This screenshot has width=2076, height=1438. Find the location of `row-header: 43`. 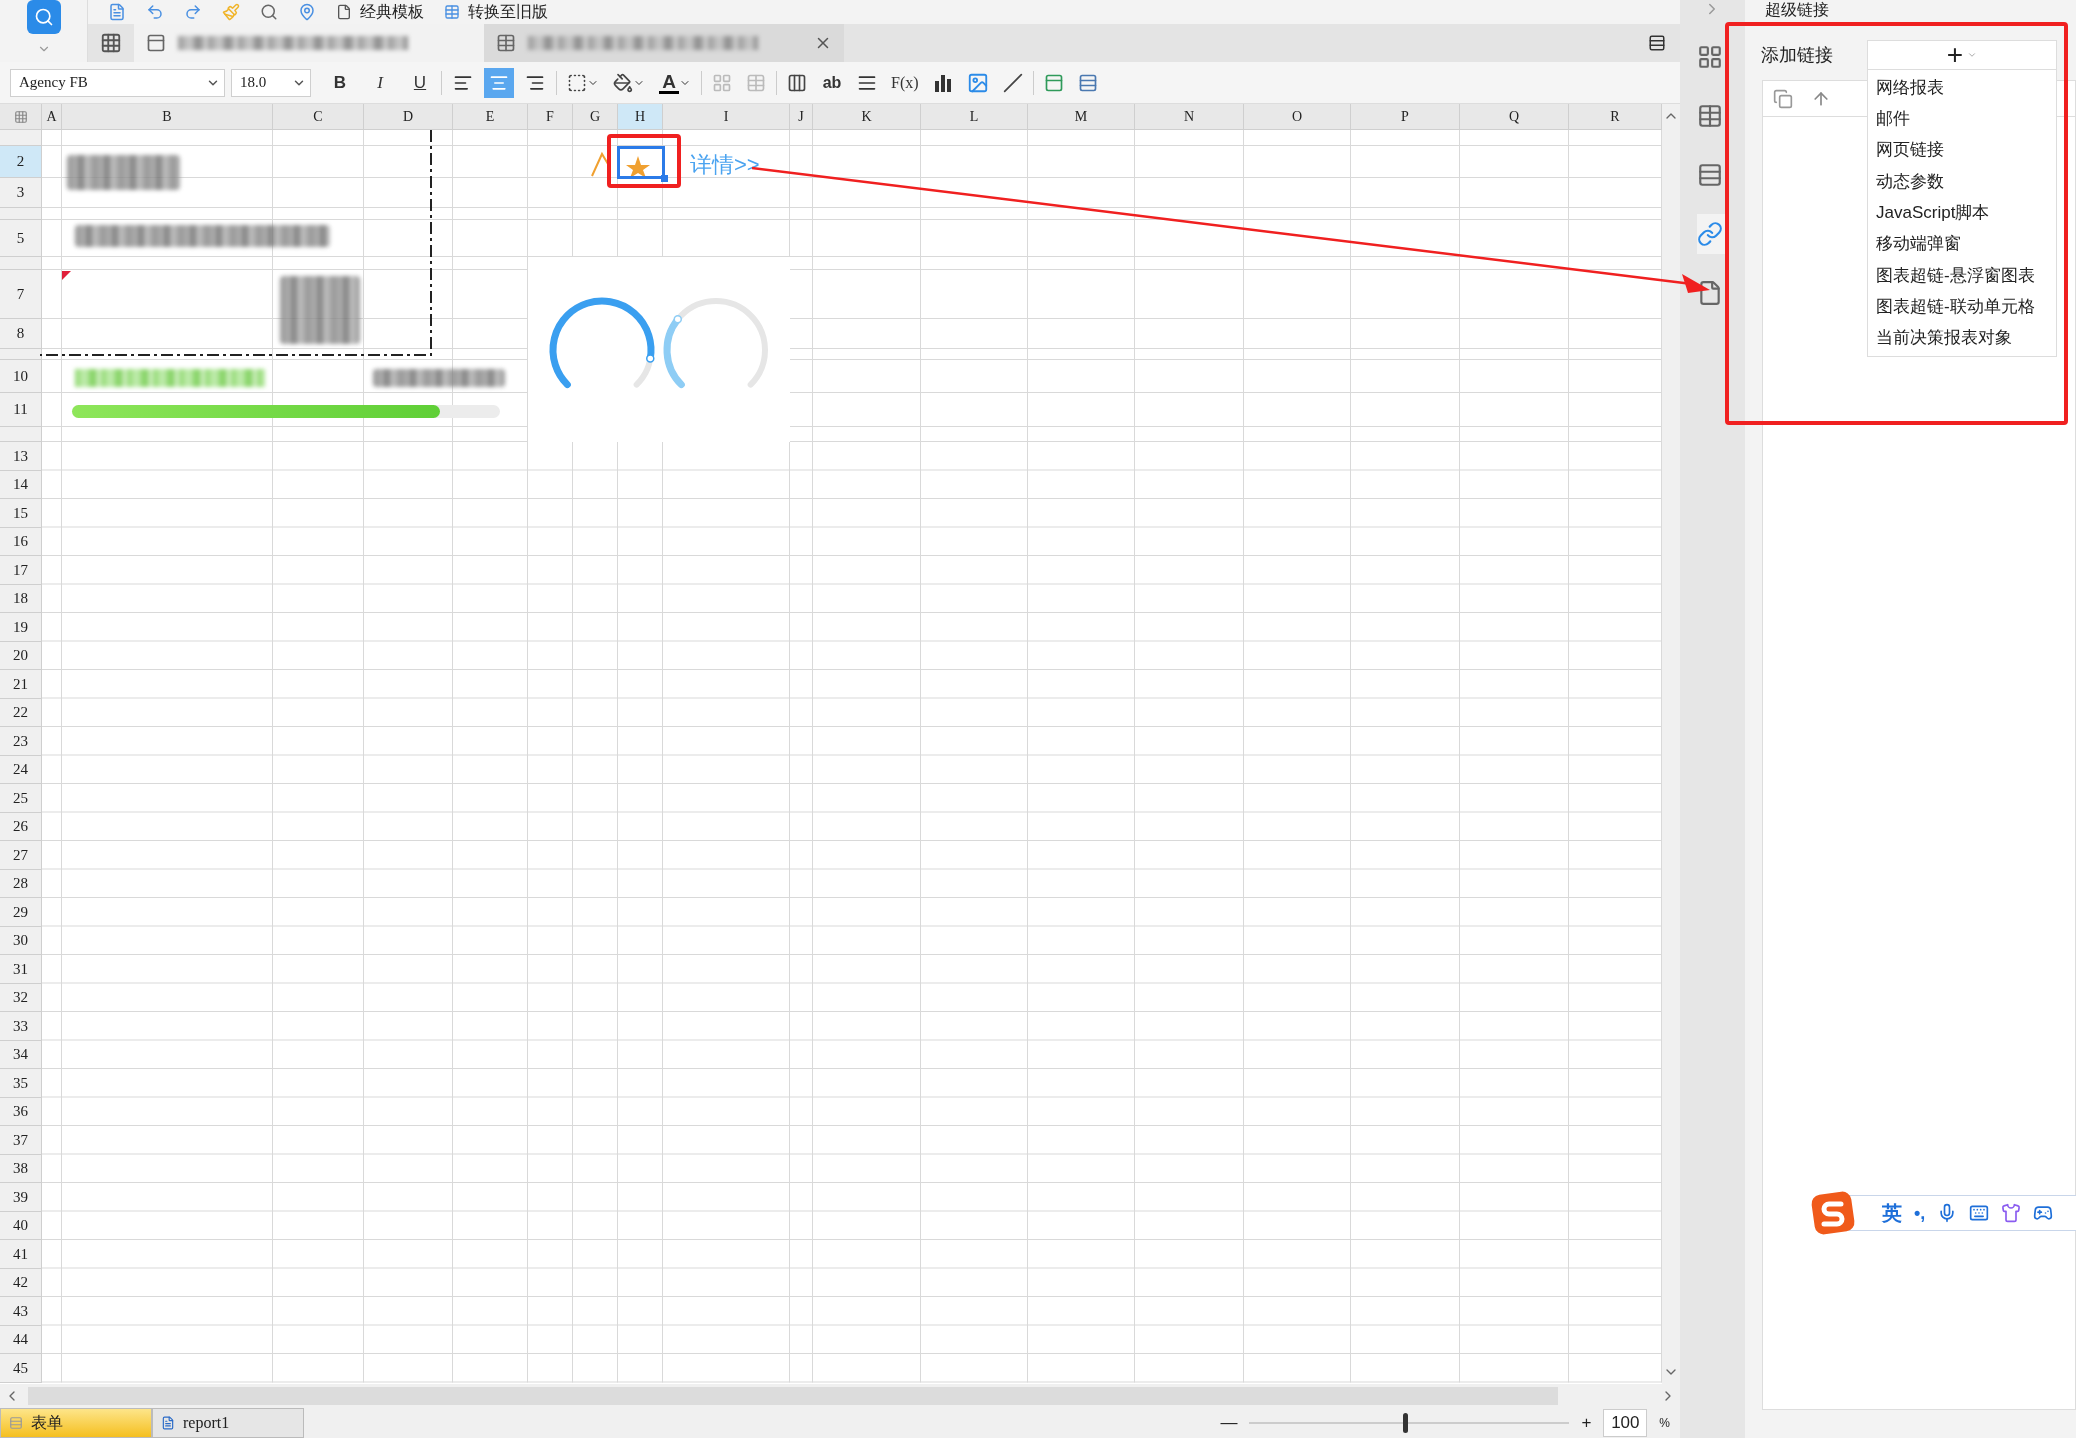

row-header: 43 is located at coordinates (21, 1311).